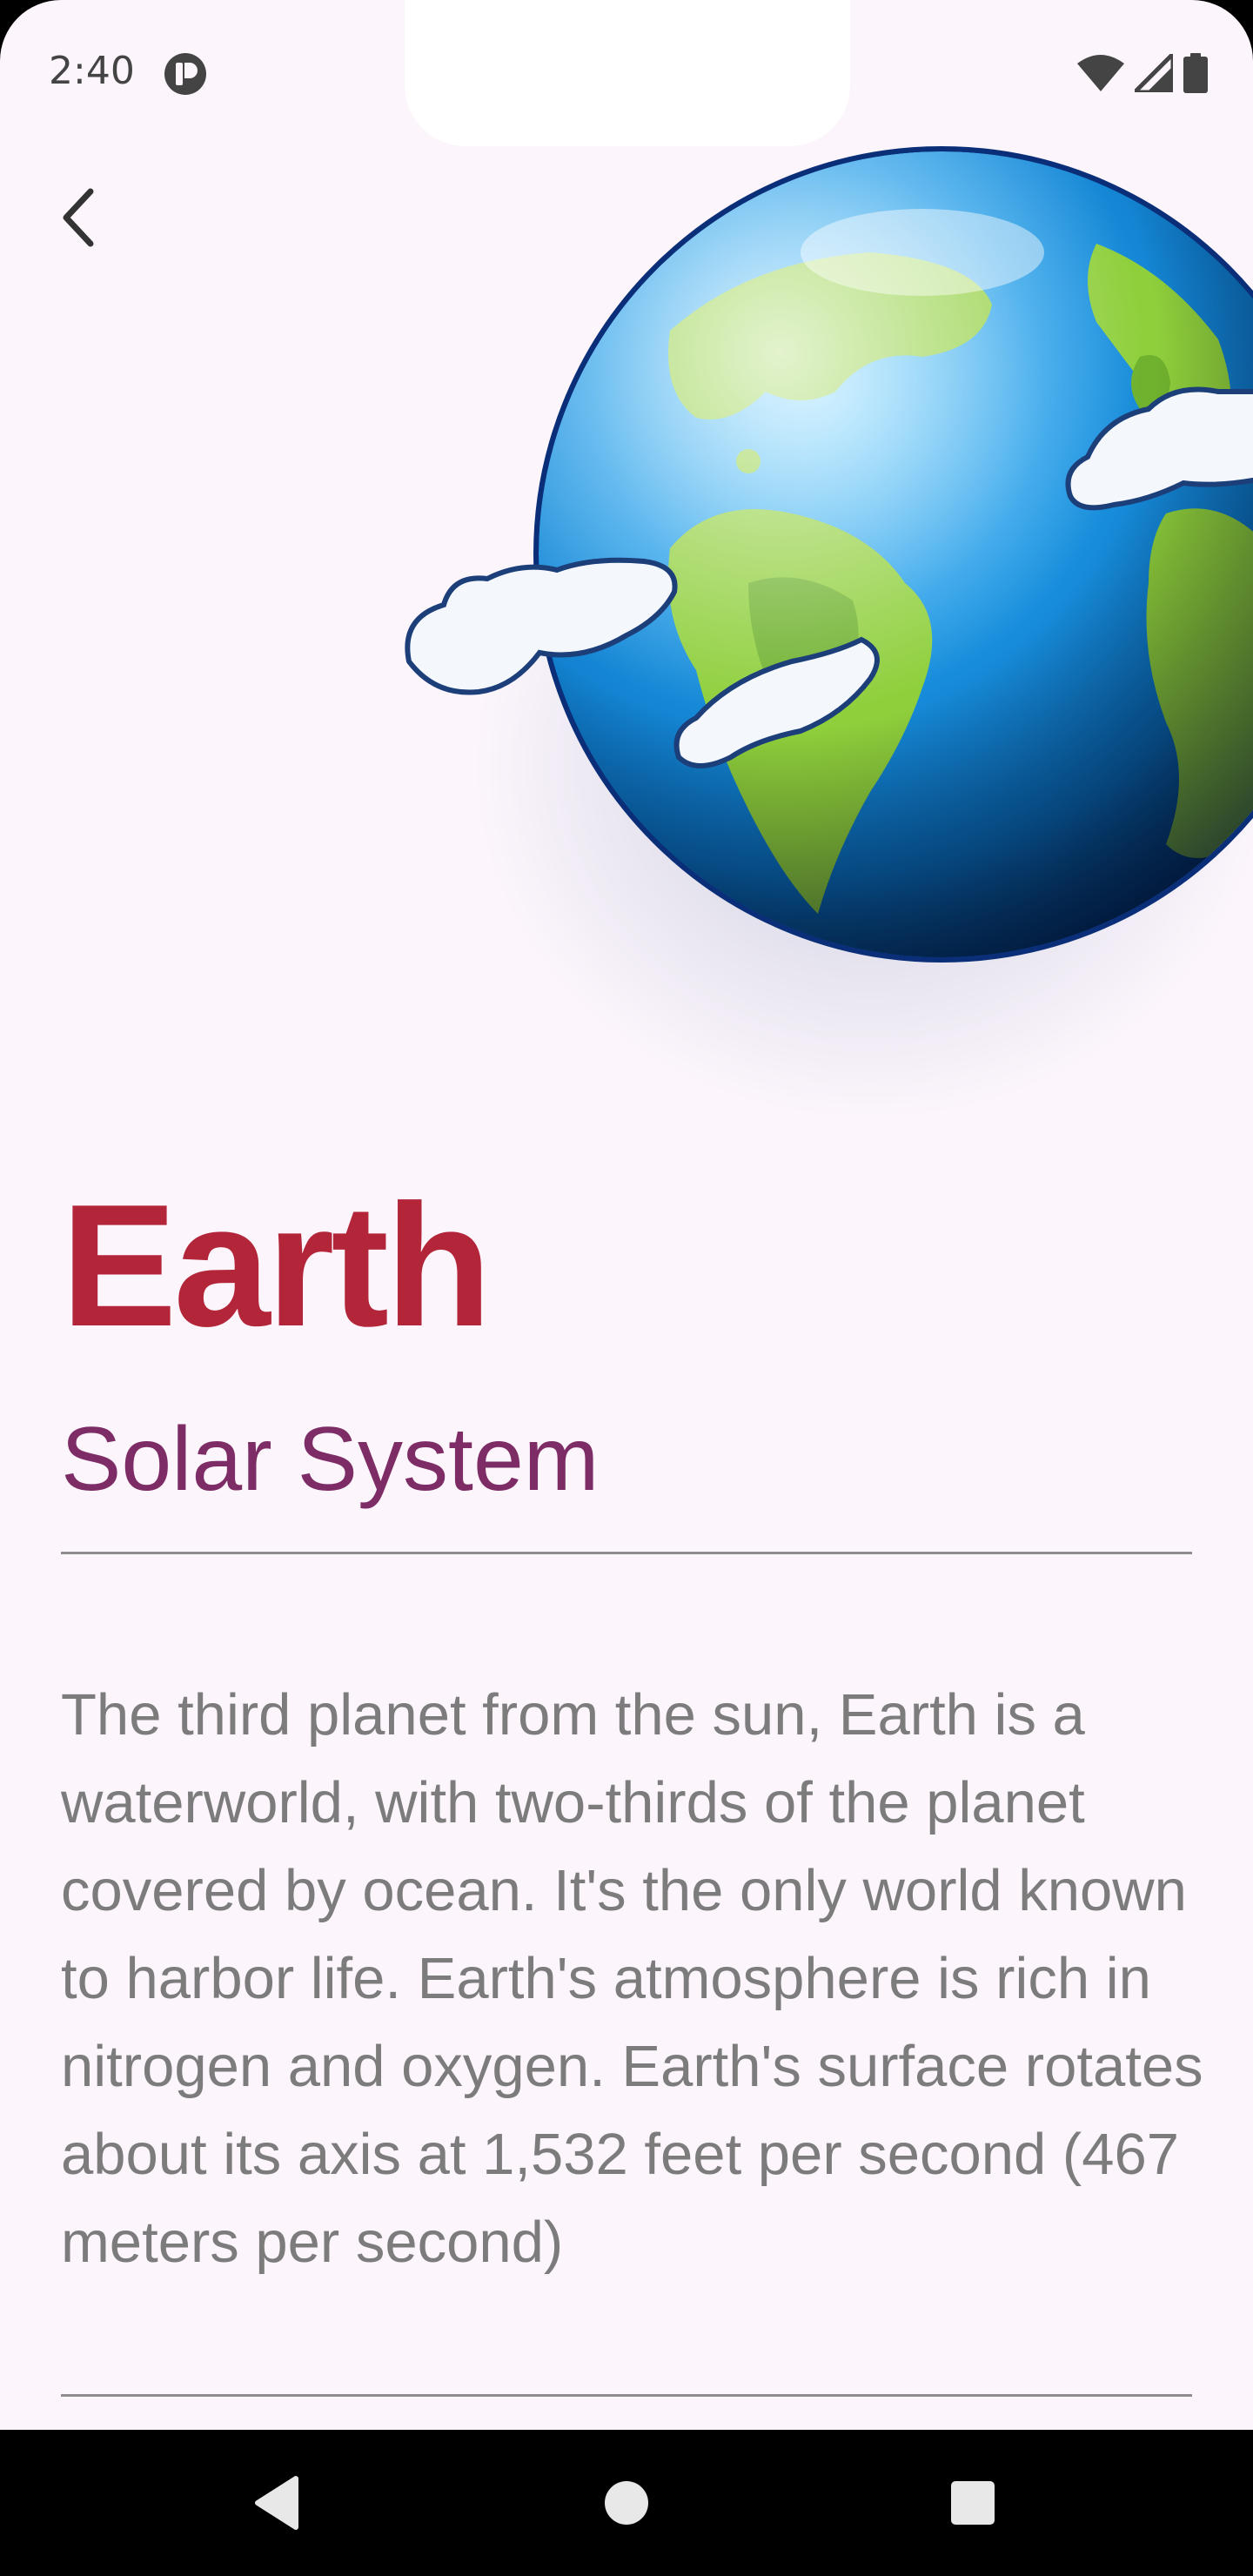 The image size is (1253, 2576). What do you see at coordinates (276, 1266) in the screenshot?
I see `planet-title: Earth` at bounding box center [276, 1266].